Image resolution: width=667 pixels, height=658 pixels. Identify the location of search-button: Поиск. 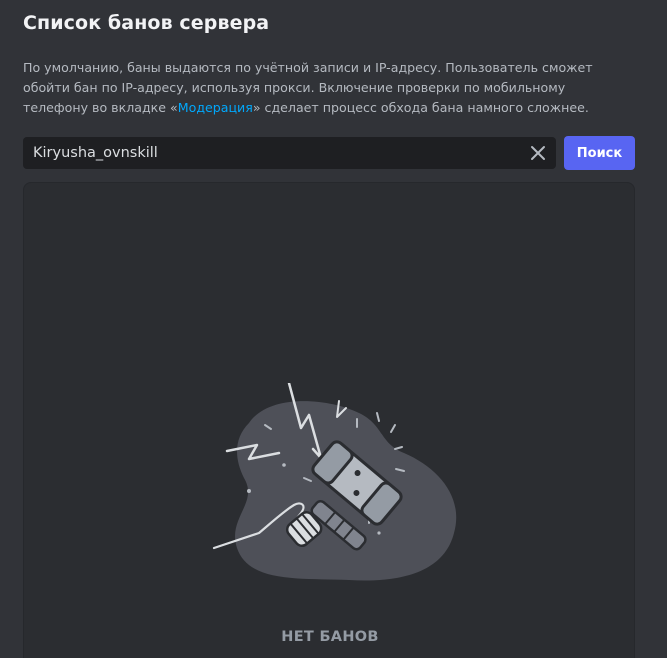
(599, 153).